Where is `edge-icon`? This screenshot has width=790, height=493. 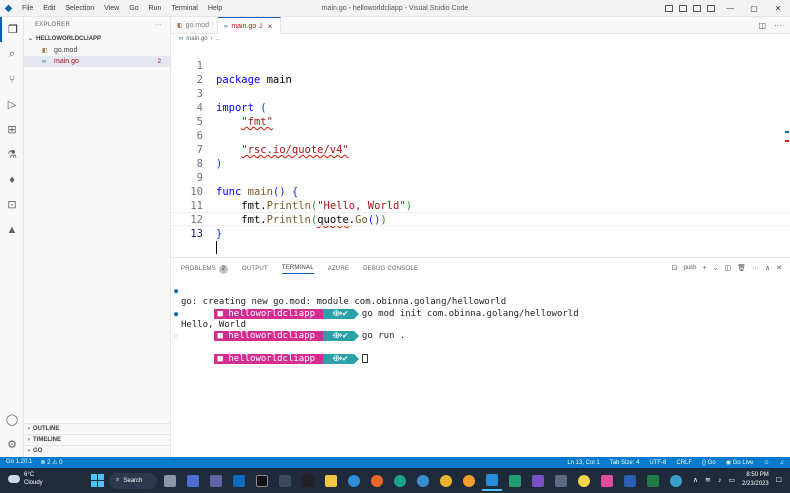 edge-icon is located at coordinates (400, 481).